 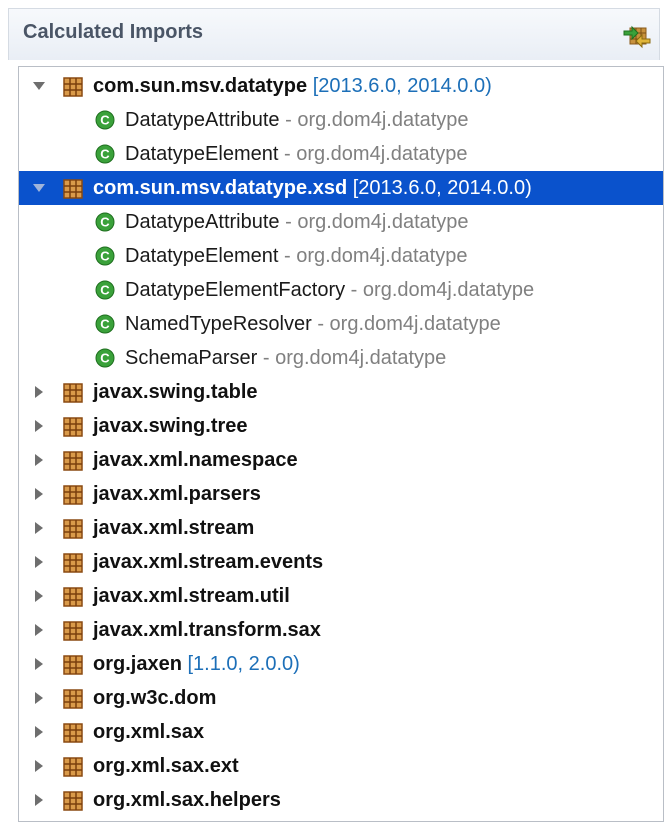 I want to click on package-label: javax.xml.transform.sax, so click(x=207, y=630).